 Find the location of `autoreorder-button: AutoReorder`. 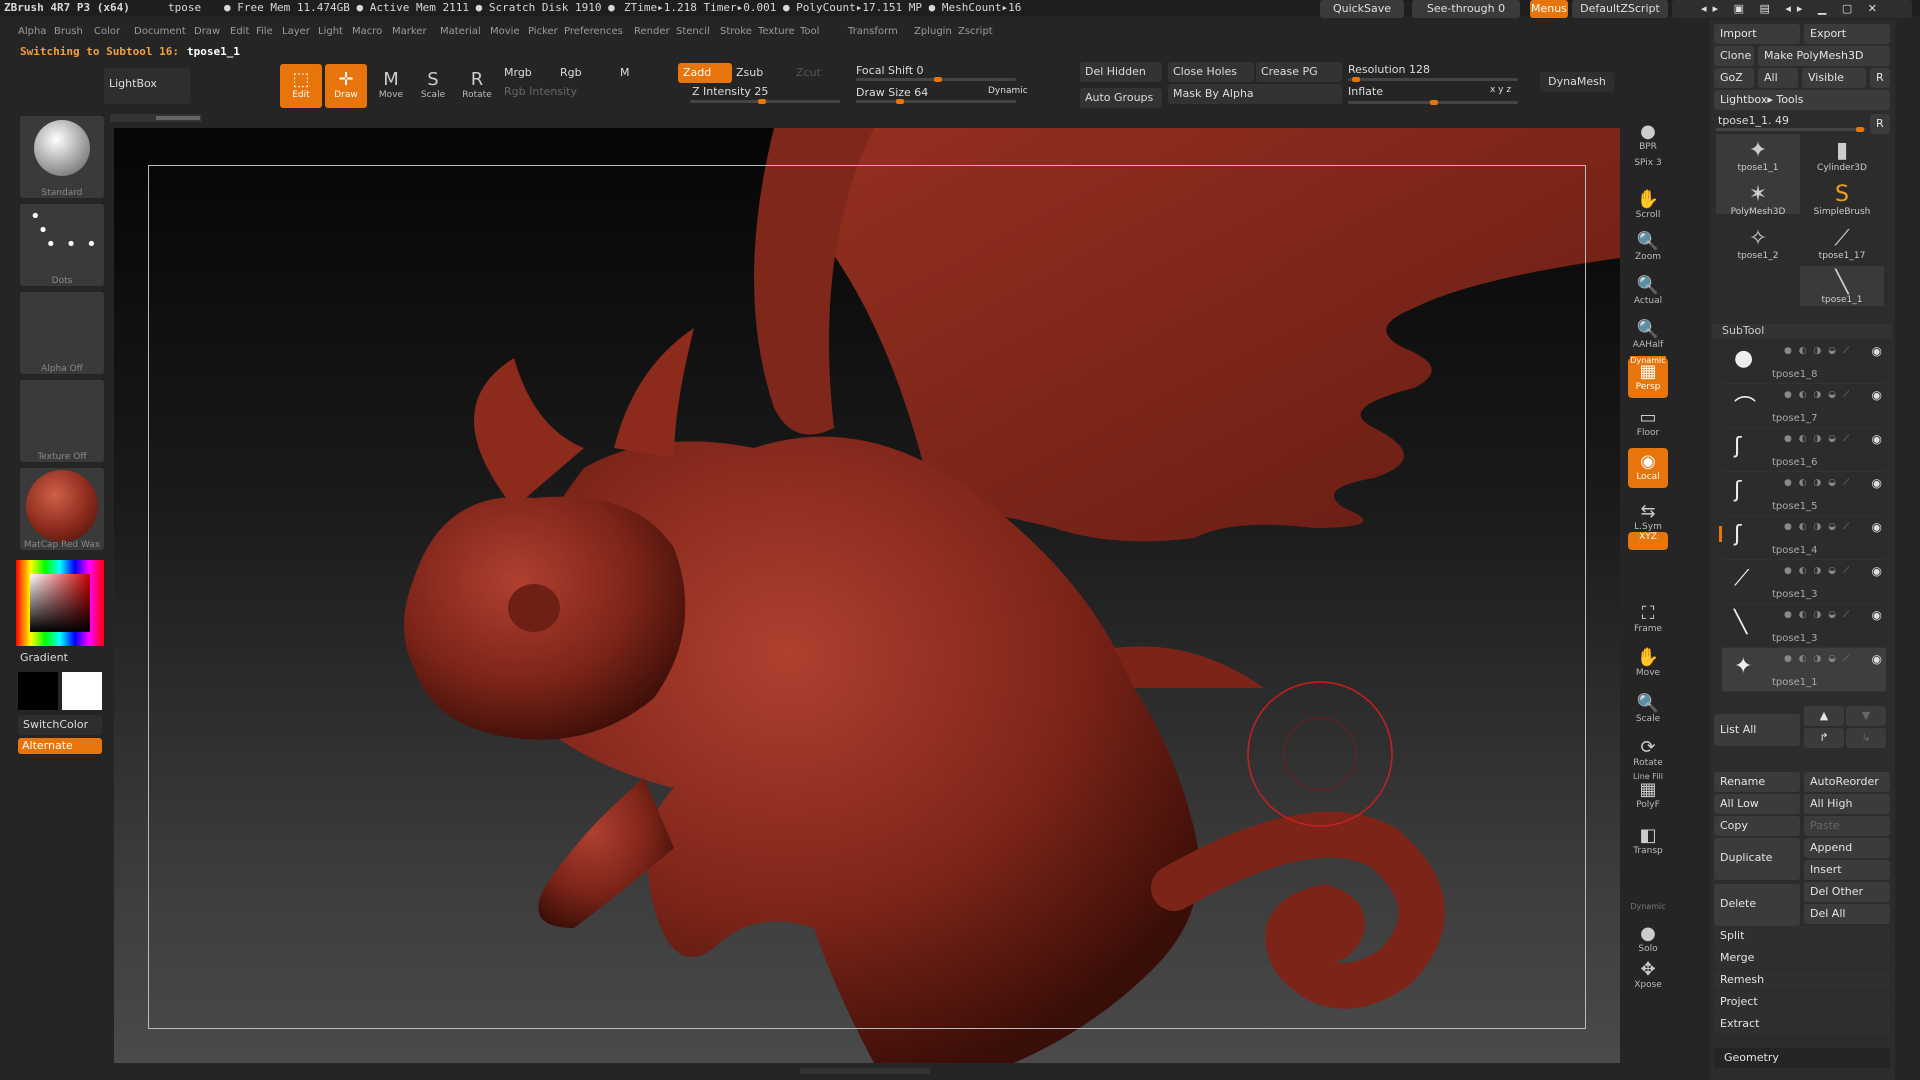

autoreorder-button: AutoReorder is located at coordinates (1847, 782).